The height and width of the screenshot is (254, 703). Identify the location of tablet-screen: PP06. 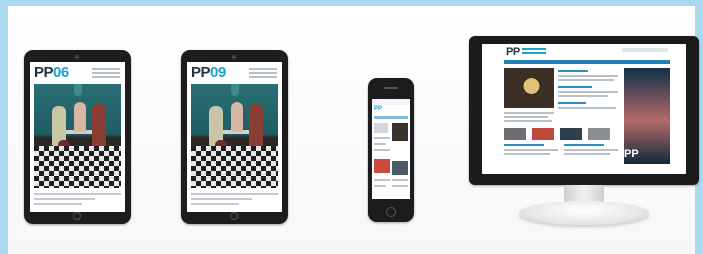
(77, 137).